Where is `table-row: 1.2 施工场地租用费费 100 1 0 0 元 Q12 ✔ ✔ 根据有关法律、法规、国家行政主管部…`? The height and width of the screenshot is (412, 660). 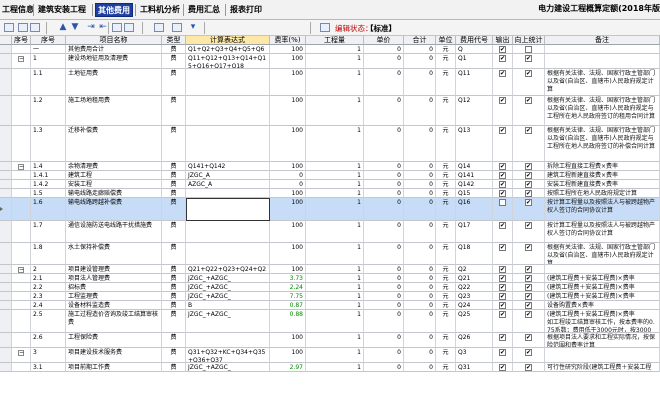
table-row: 1.2 施工场地租用费费 100 1 0 0 元 Q12 ✔ ✔ 根据有关法律、法规、国家行政主管部… is located at coordinates (330, 111).